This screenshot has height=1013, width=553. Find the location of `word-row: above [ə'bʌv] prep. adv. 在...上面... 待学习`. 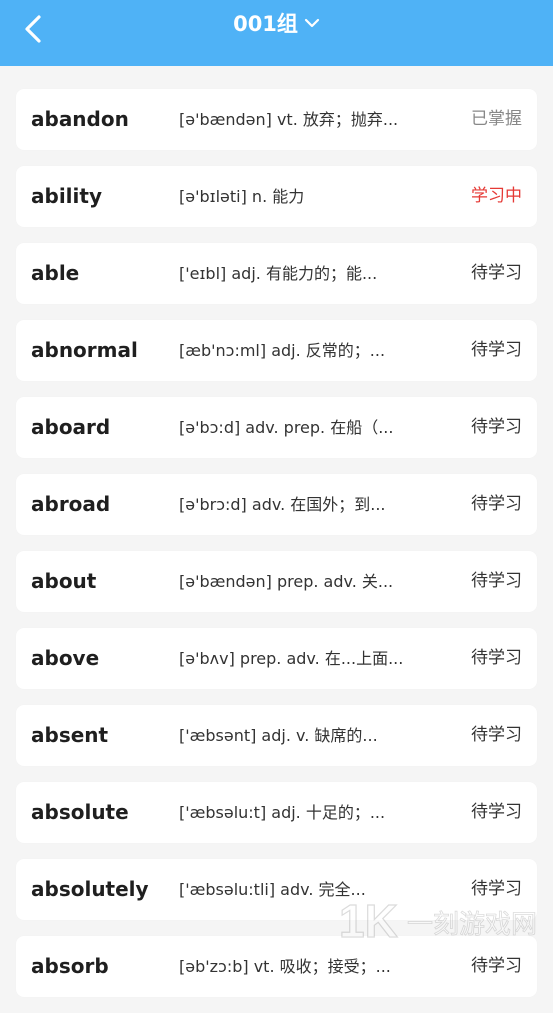

word-row: above [ə'bʌv] prep. adv. 在...上面... 待学习 is located at coordinates (276, 658).